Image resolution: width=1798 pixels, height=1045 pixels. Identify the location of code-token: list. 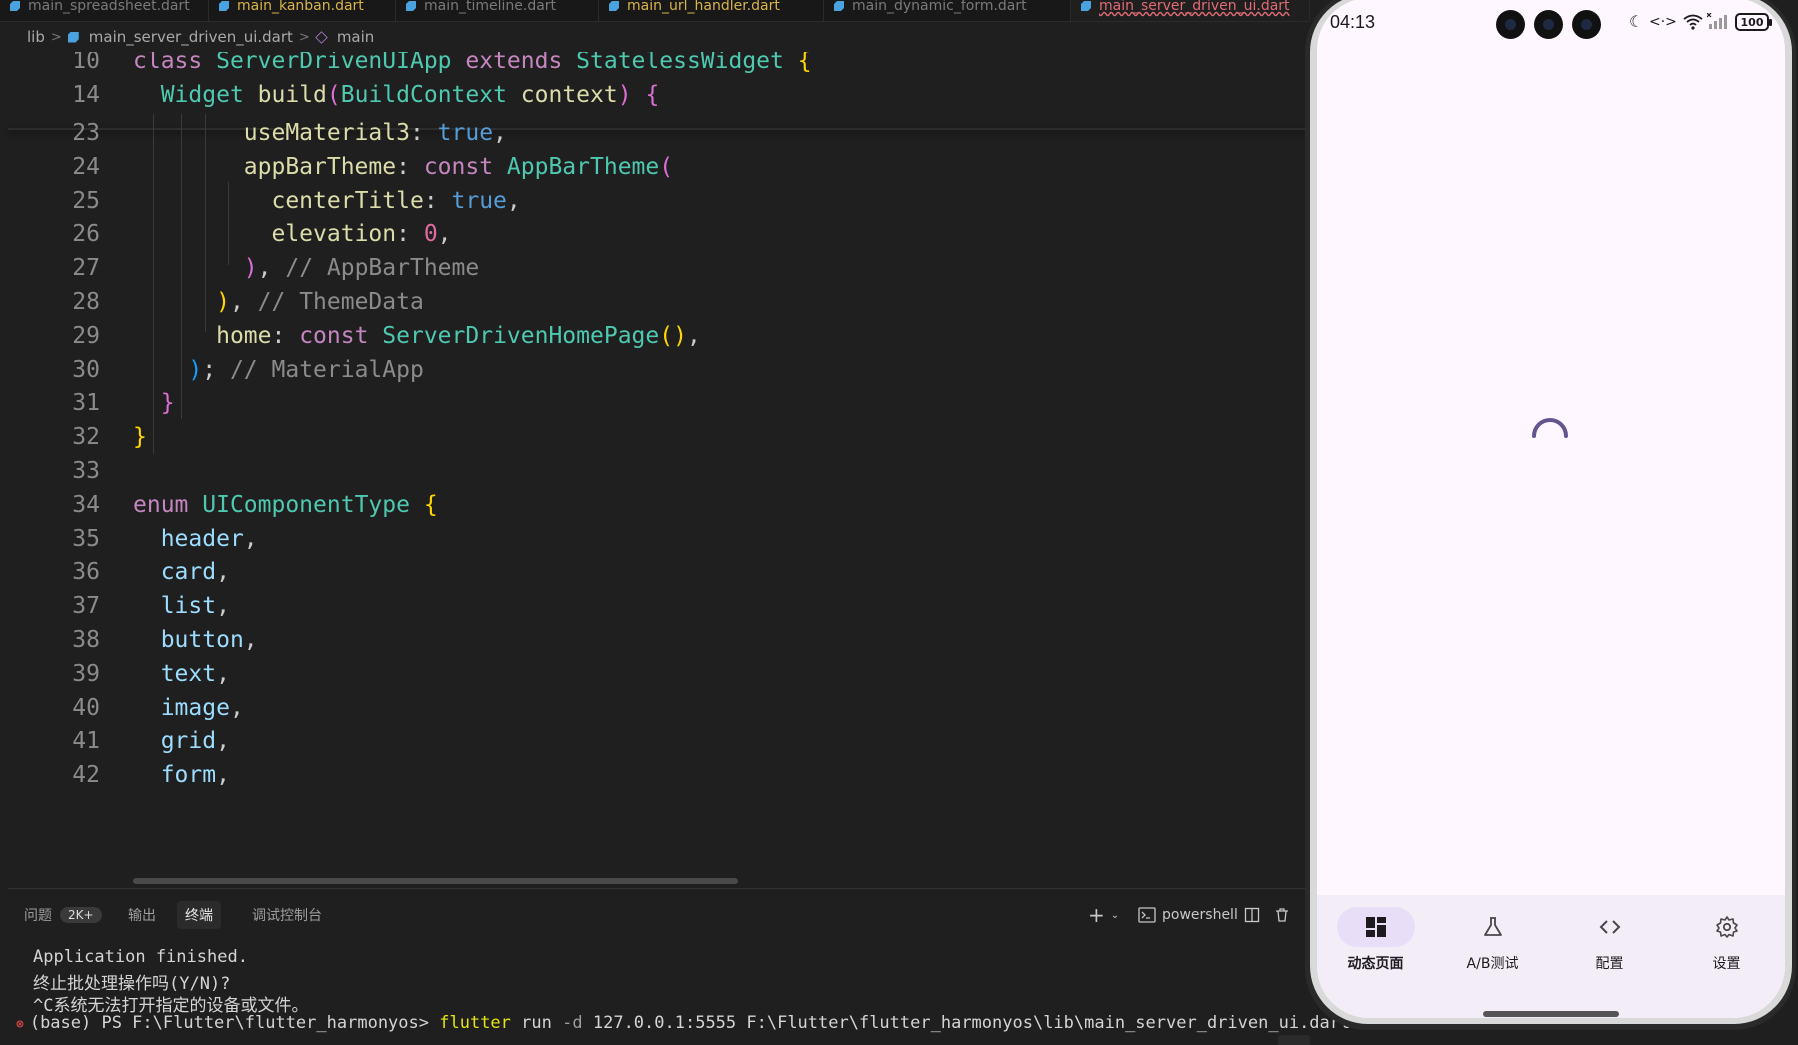
(188, 606).